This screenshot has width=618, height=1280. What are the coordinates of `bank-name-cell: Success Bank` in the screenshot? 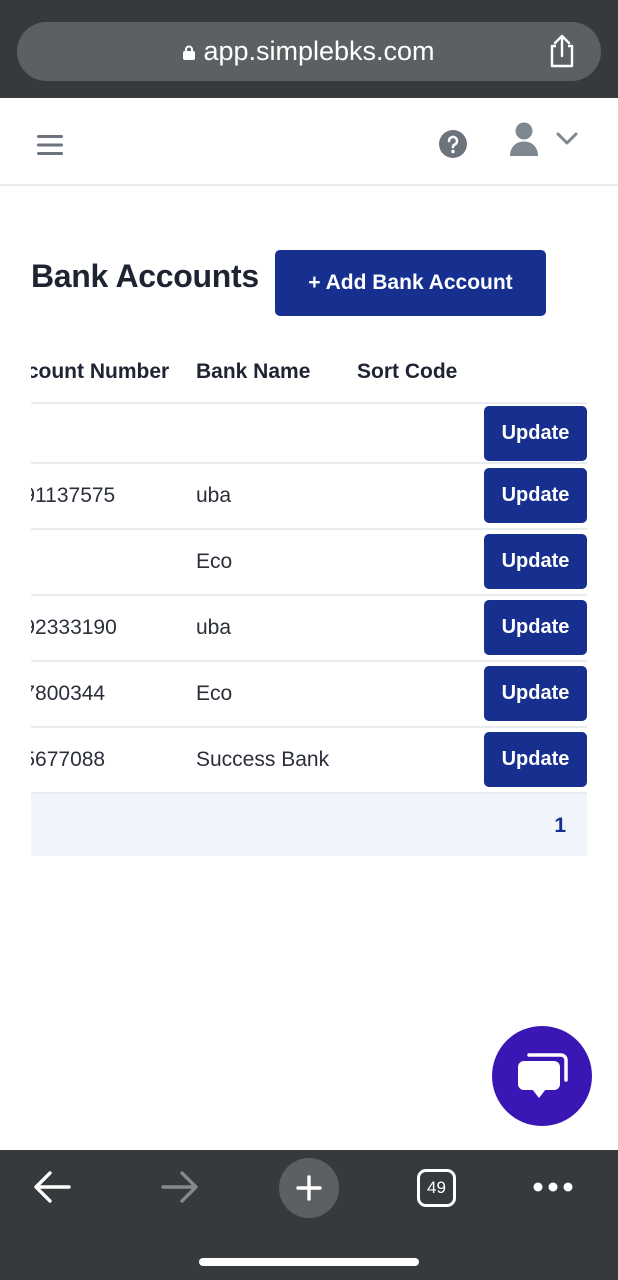 It's located at (263, 759).